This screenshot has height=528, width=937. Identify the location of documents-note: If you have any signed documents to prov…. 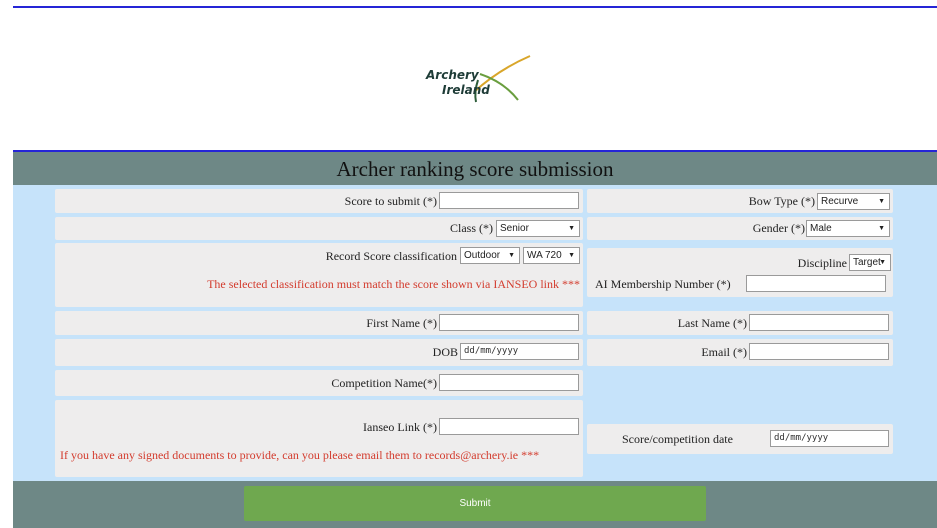
(300, 455).